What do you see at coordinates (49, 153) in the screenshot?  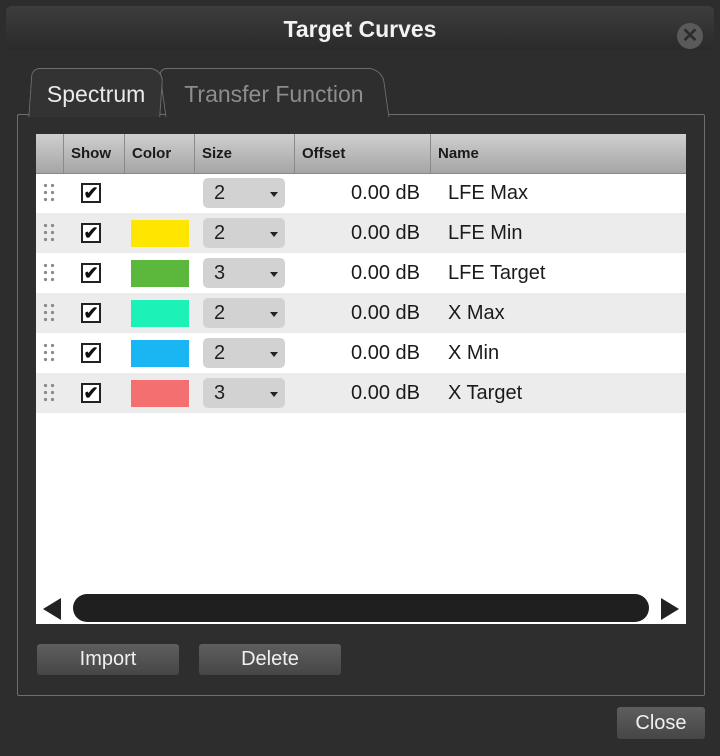 I see `header-grip` at bounding box center [49, 153].